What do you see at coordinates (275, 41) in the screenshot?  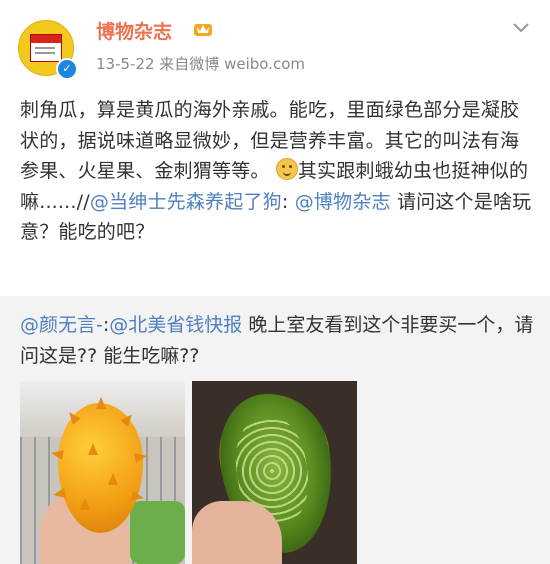 I see `post-header: ✓ 博物杂志 13-5-22 来自微博 weibo.com` at bounding box center [275, 41].